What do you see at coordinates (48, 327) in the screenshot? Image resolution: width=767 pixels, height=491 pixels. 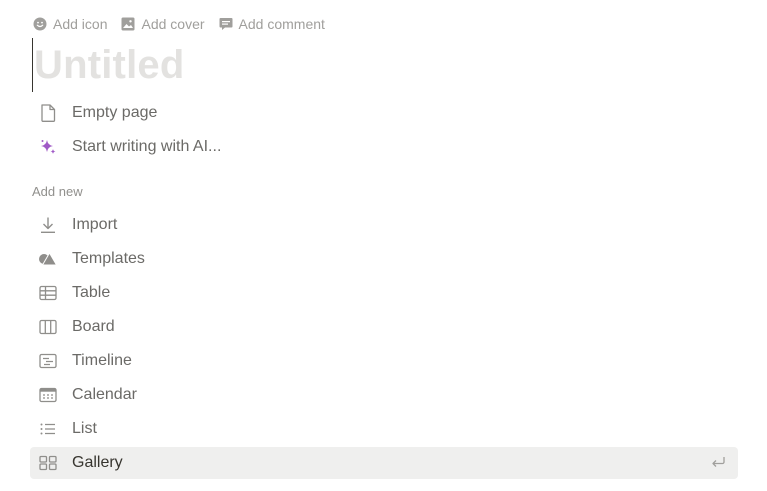 I see `board-icon` at bounding box center [48, 327].